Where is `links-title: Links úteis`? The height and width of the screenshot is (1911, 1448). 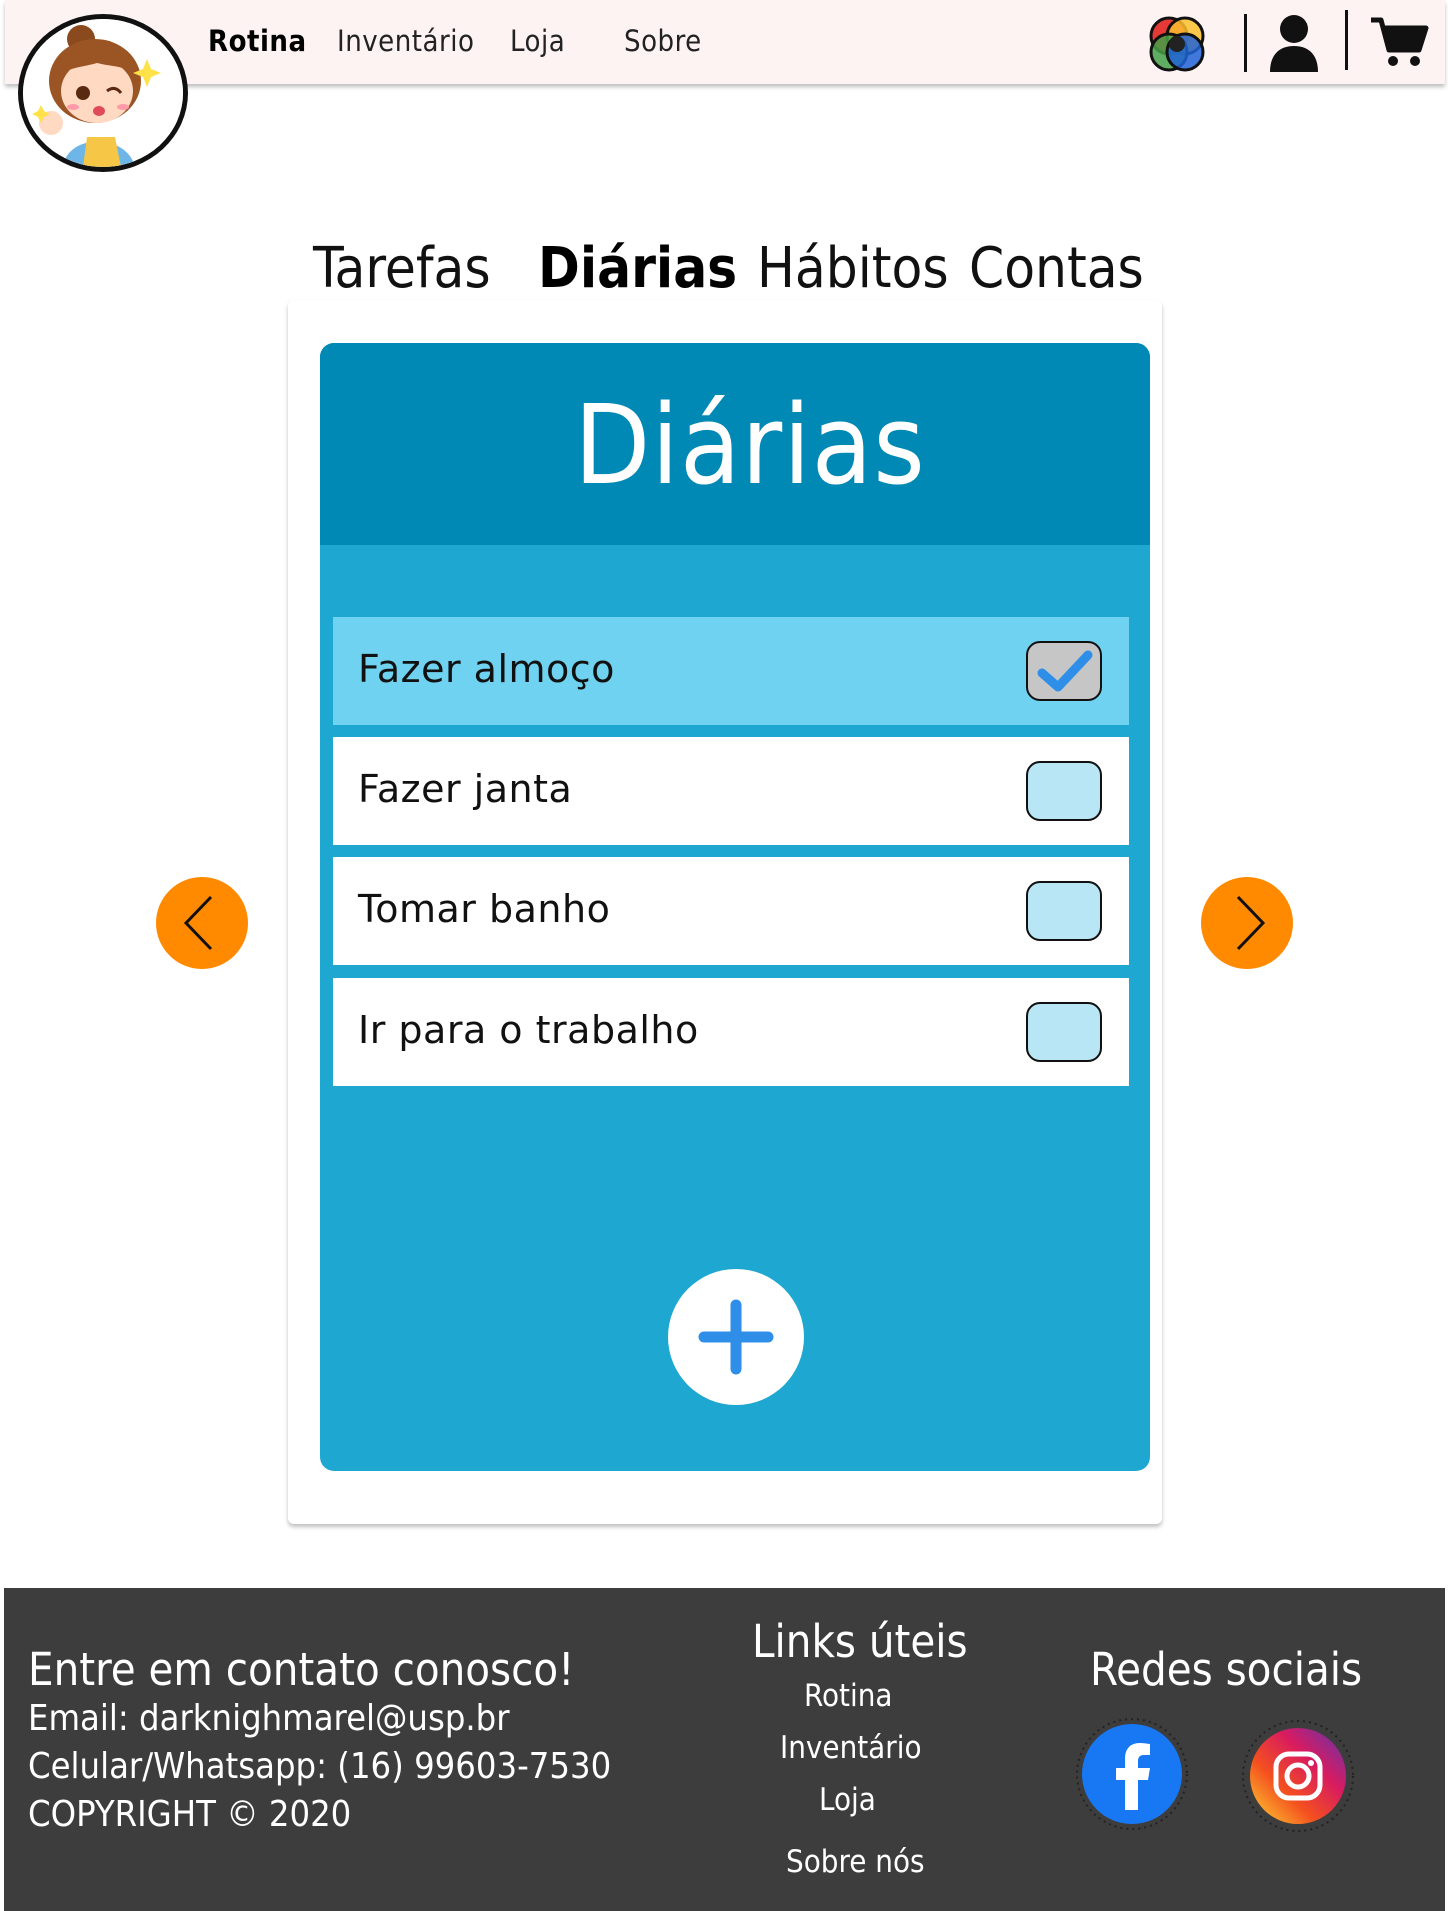 links-title: Links úteis is located at coordinates (860, 1641).